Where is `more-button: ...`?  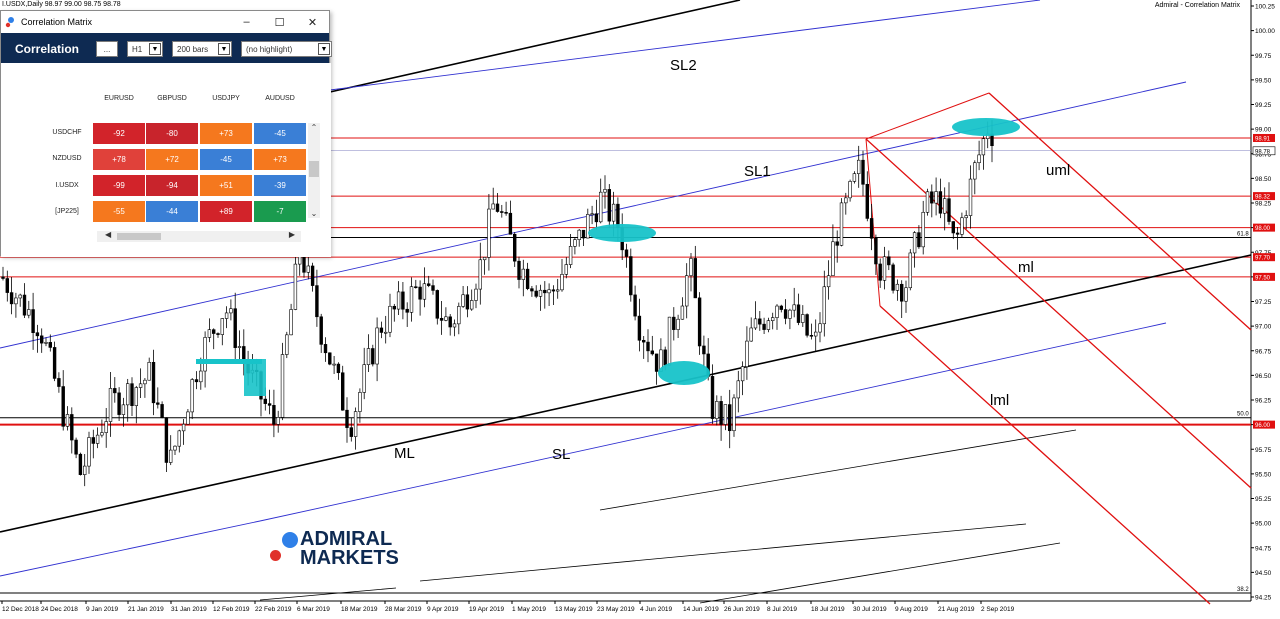 more-button: ... is located at coordinates (107, 49).